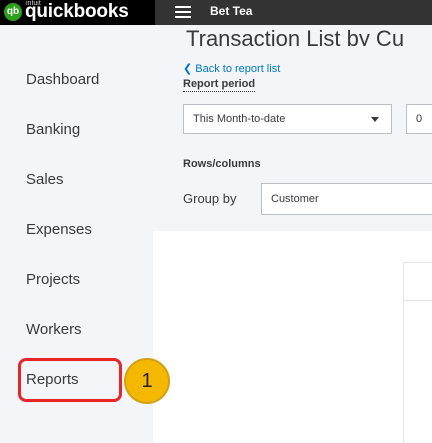  What do you see at coordinates (76, 279) in the screenshot?
I see `nav-item-projects: Projects` at bounding box center [76, 279].